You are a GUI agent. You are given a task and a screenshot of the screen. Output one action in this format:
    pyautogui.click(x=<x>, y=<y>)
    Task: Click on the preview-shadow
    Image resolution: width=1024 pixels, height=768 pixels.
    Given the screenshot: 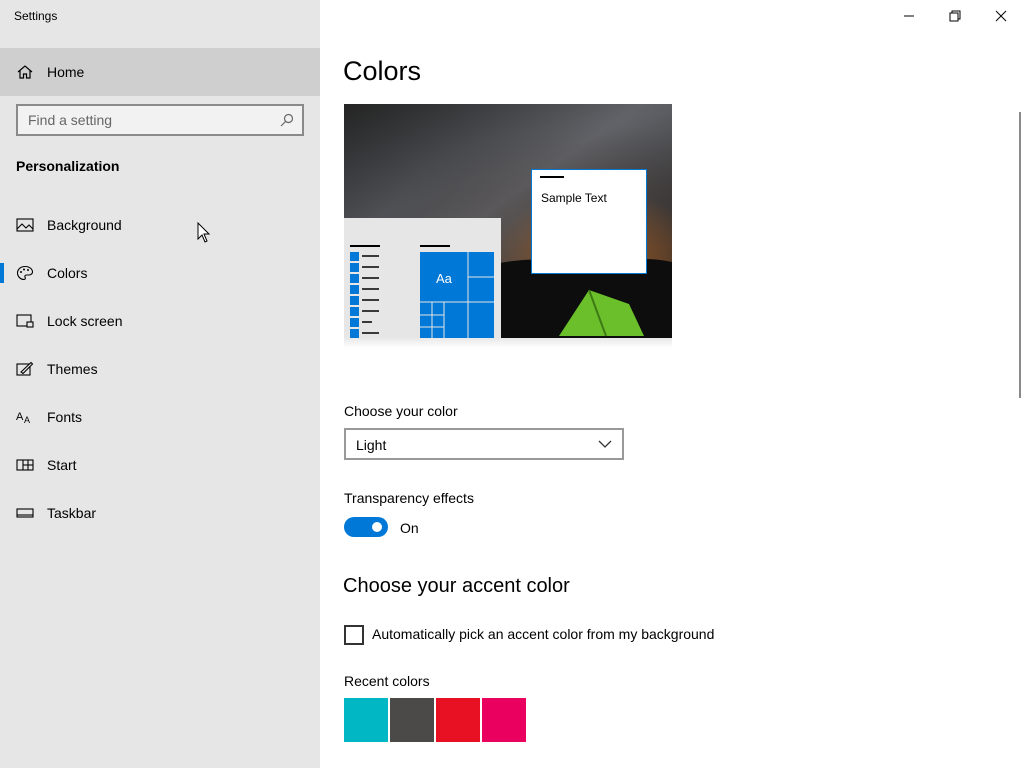 What is the action you would take?
    pyautogui.click(x=508, y=343)
    